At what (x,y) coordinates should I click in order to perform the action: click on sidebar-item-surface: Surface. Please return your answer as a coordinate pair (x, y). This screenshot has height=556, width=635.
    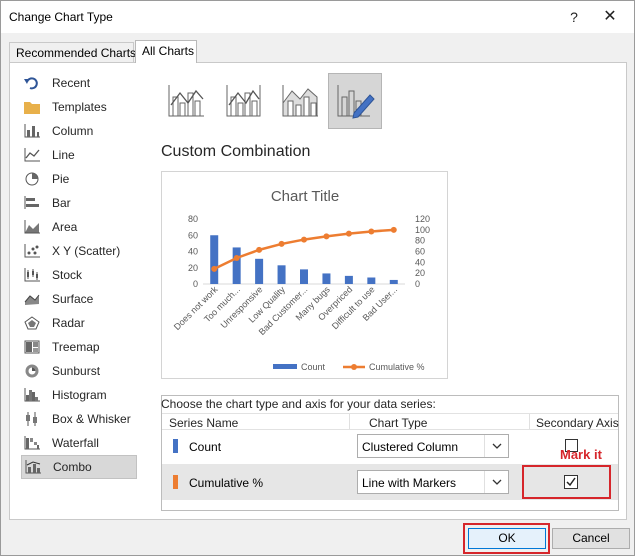
    Looking at the image, I should click on (76, 299).